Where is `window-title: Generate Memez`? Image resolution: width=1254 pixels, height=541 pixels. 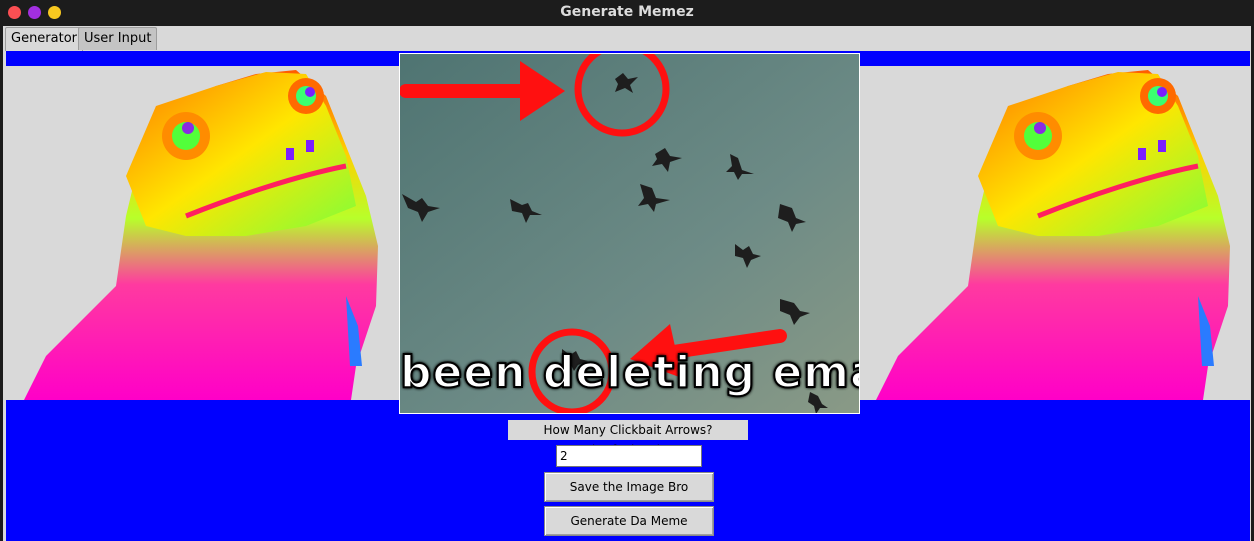
window-title: Generate Memez is located at coordinates (627, 12).